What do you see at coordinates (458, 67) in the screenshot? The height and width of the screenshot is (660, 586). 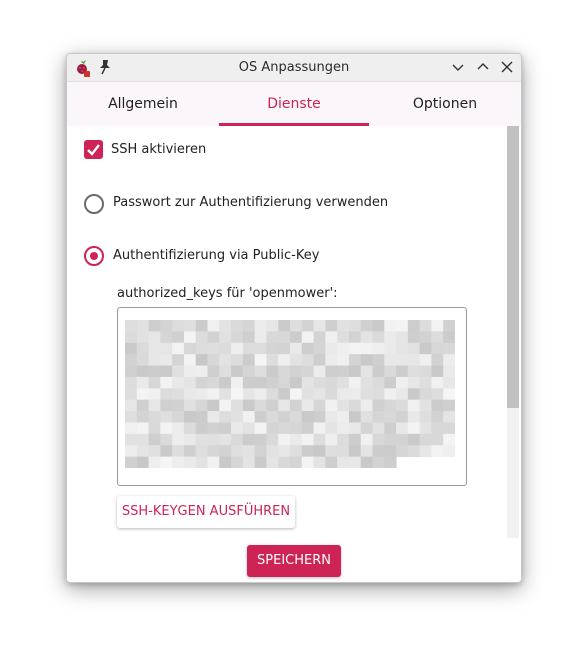 I see `minimize-icon` at bounding box center [458, 67].